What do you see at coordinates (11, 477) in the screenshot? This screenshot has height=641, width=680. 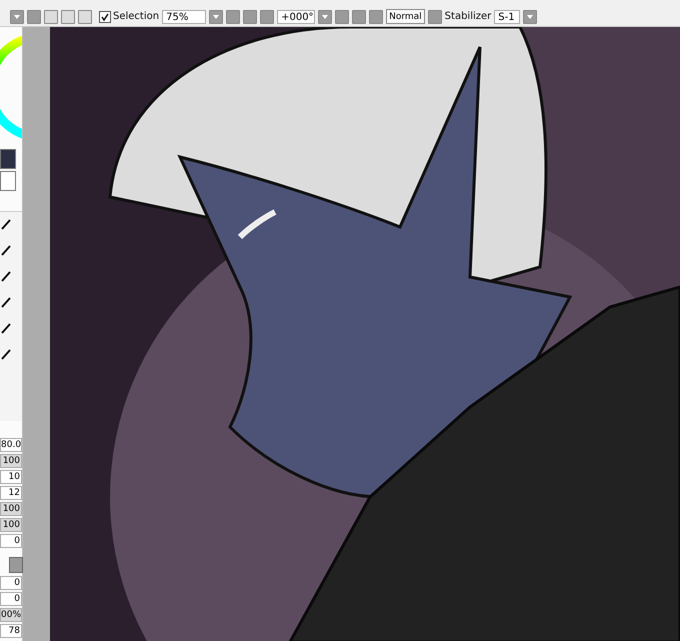 I see `parameter-value: 10` at bounding box center [11, 477].